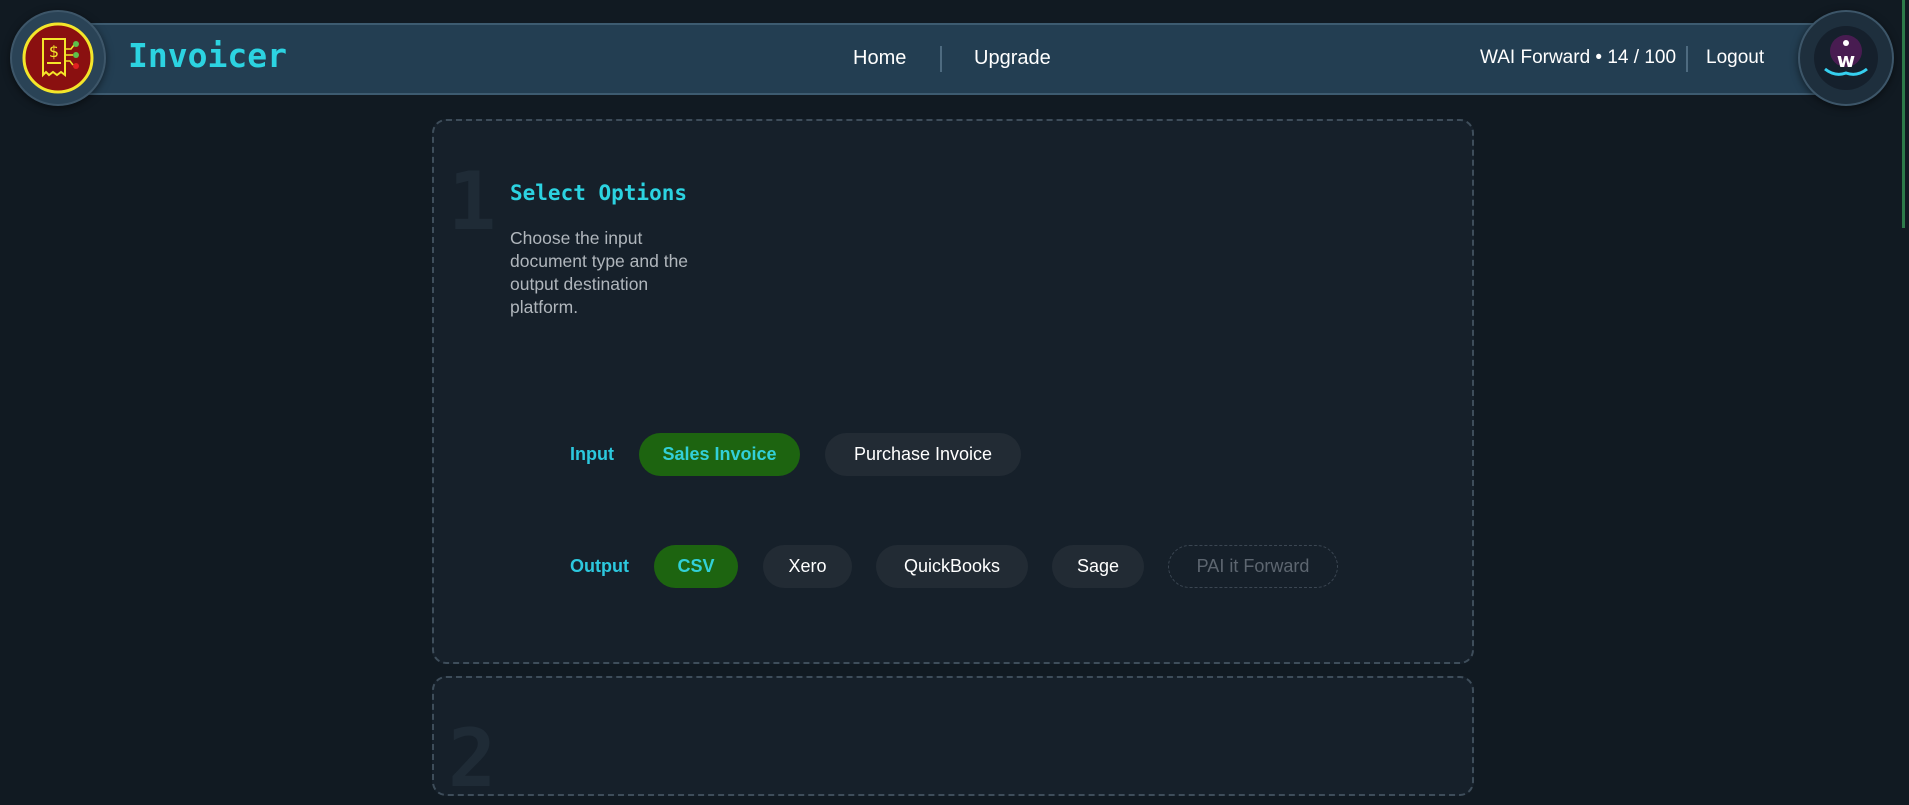 This screenshot has width=1909, height=805. Describe the element at coordinates (207, 55) in the screenshot. I see `app-title: Invoicer` at that location.